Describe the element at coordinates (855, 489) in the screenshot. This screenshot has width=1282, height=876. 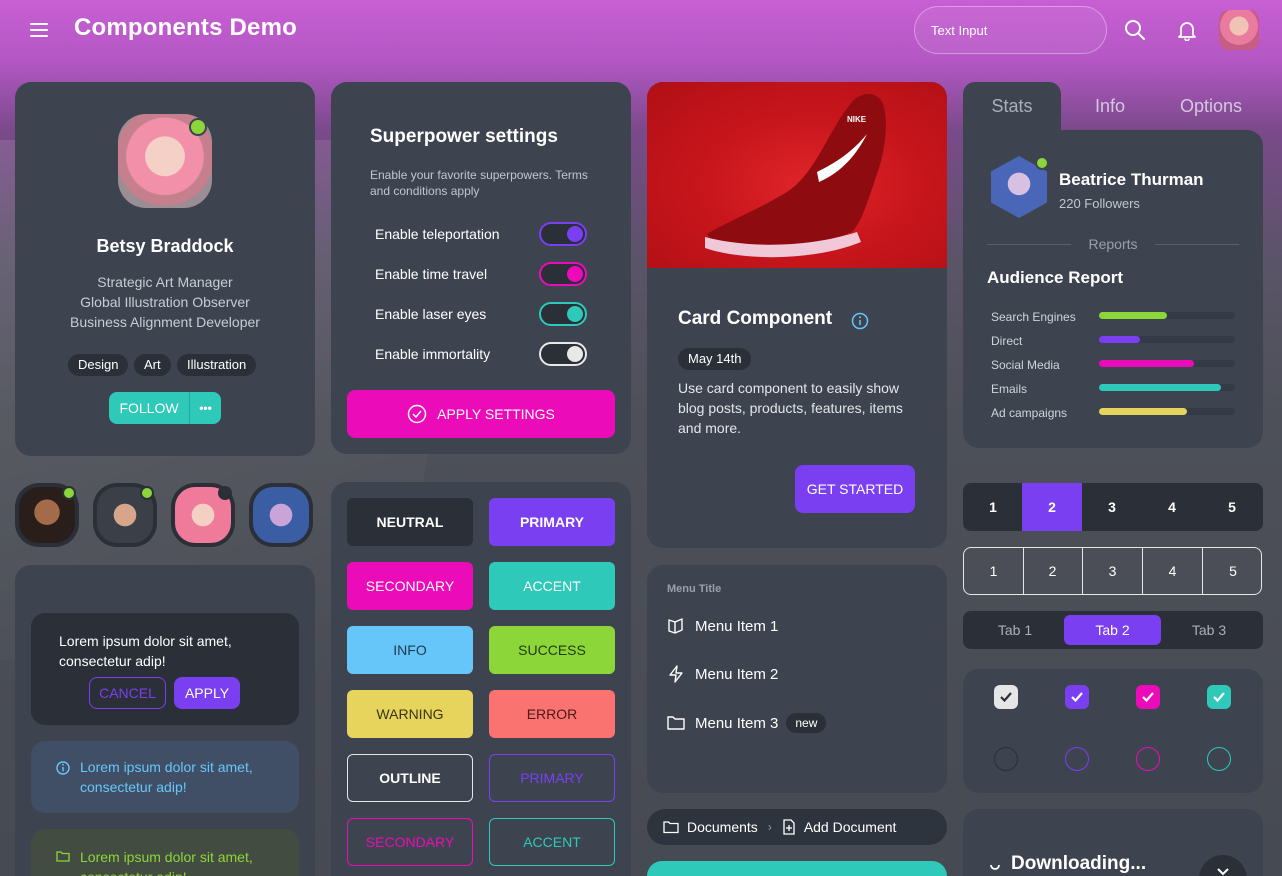
I see `get-started-button: GET STARTED` at that location.